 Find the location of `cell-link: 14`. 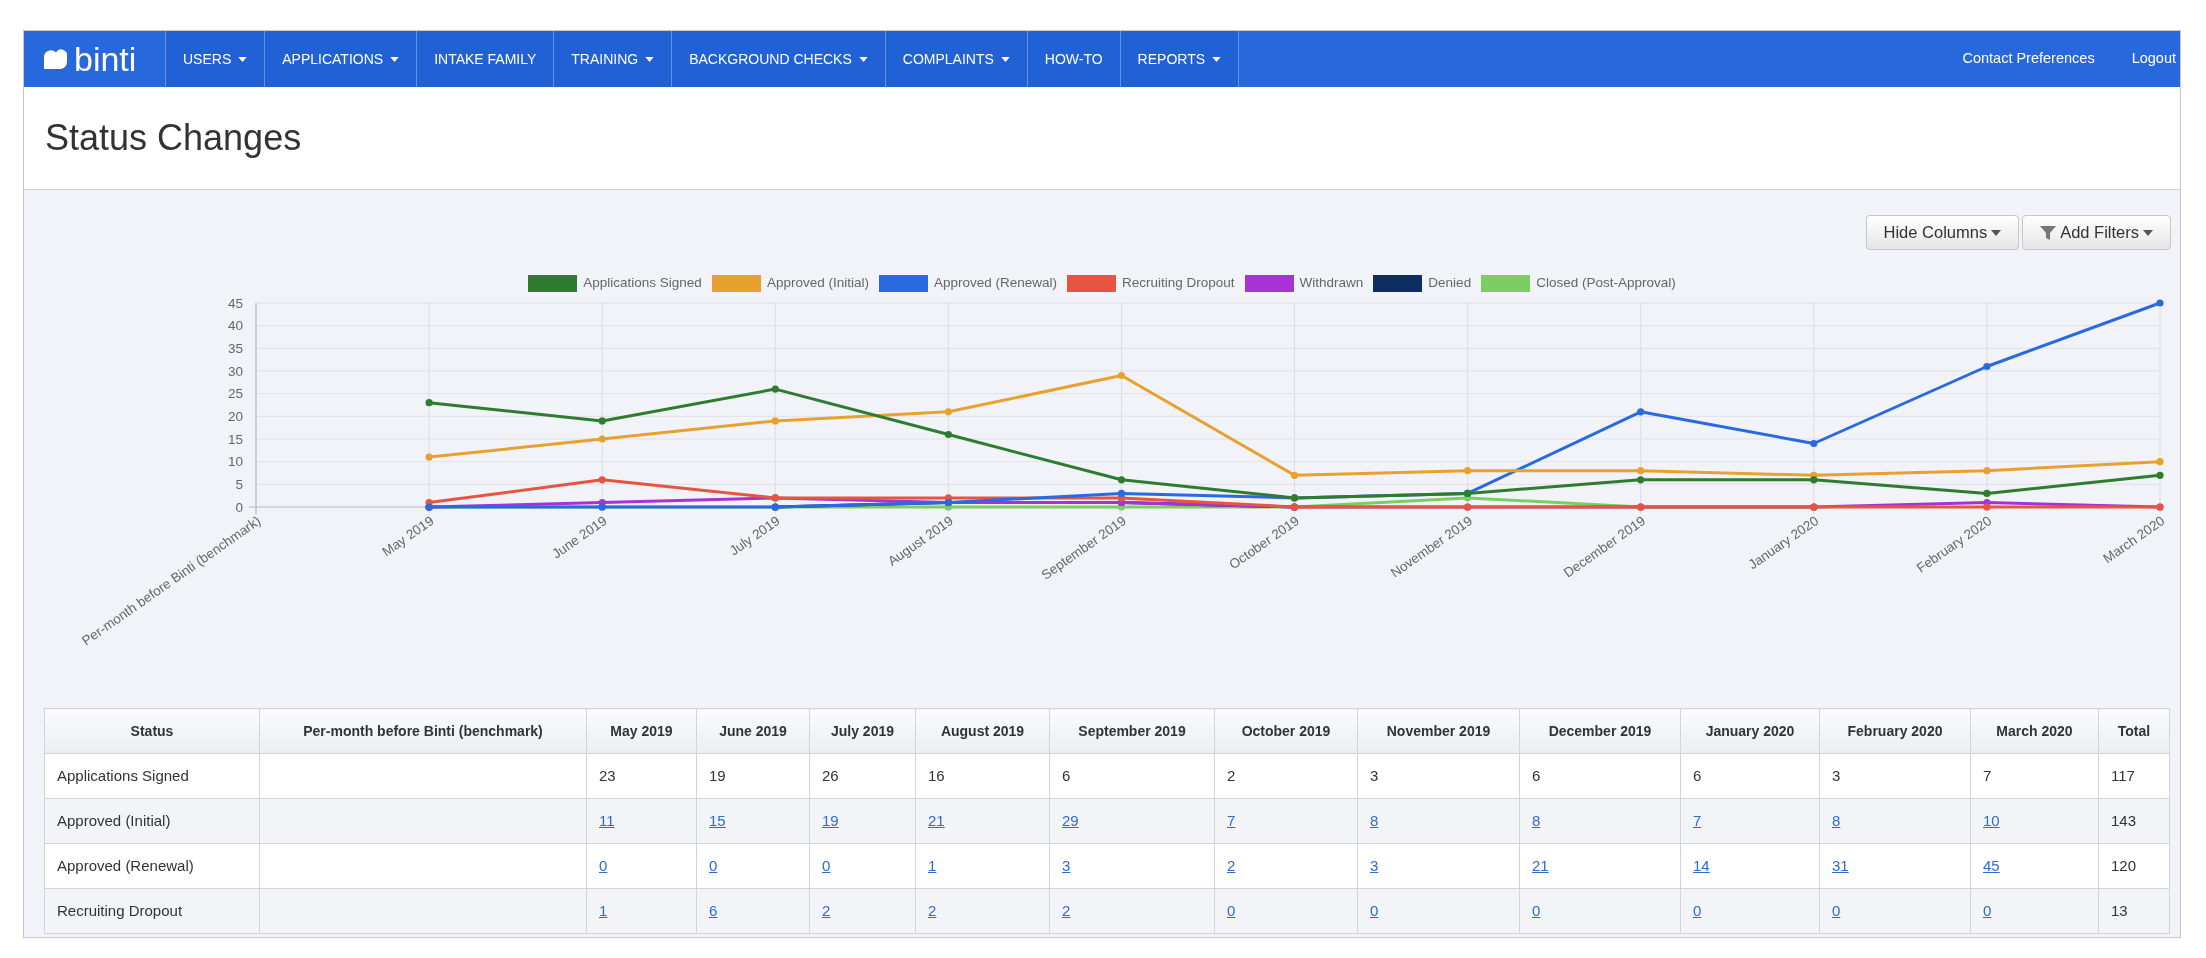

cell-link: 14 is located at coordinates (1701, 865).